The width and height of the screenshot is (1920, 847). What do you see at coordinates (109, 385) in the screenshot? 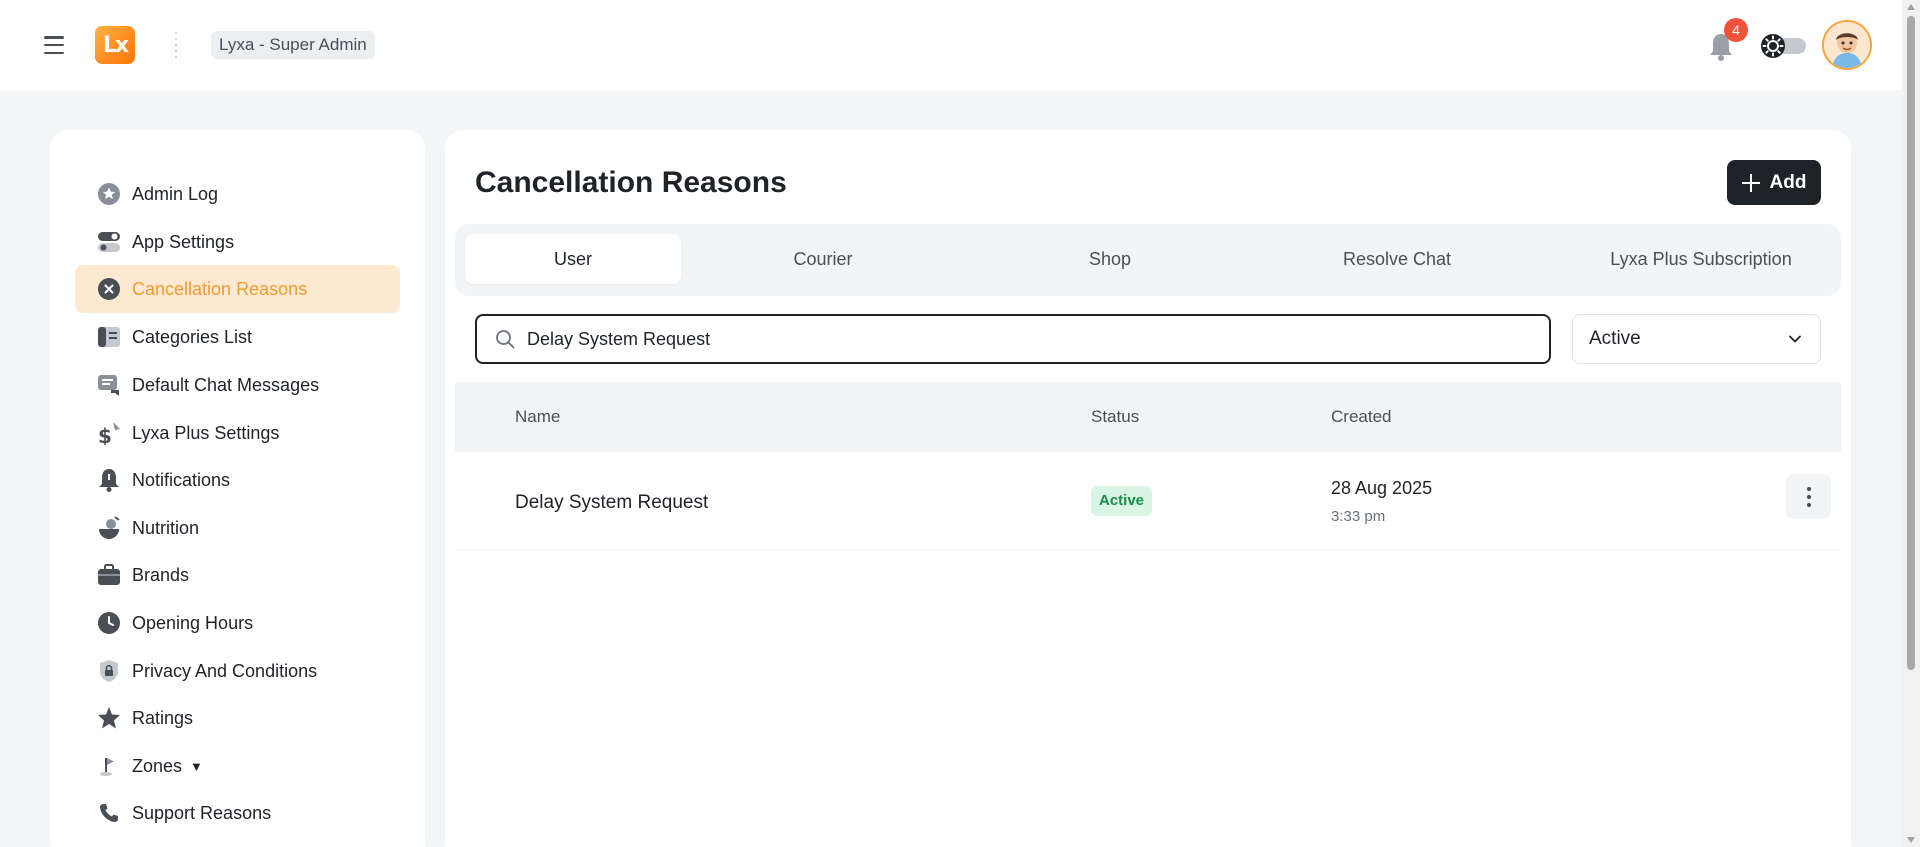
I see `chat-icon` at bounding box center [109, 385].